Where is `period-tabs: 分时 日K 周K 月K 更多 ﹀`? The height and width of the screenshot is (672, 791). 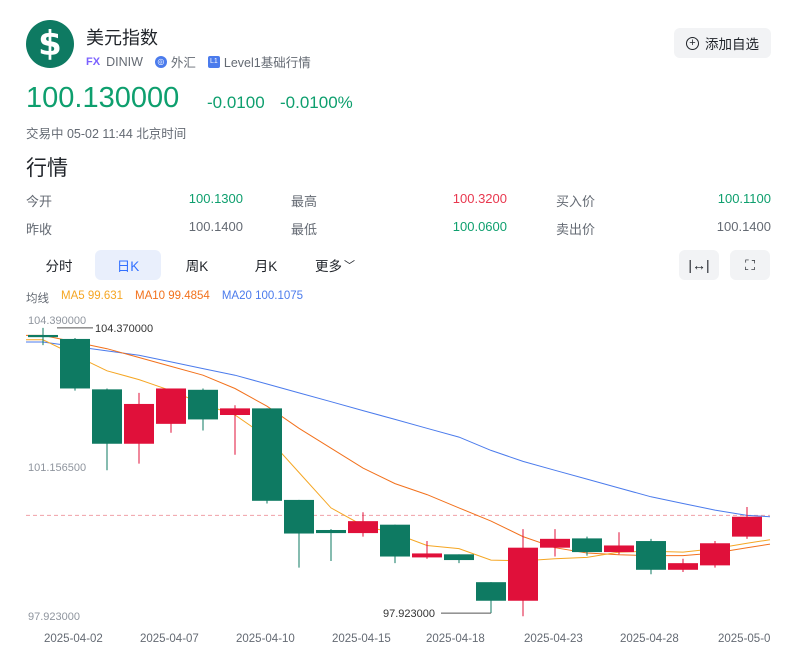
period-tabs: 分时 日K 周K 月K 更多 ﹀ is located at coordinates (198, 265).